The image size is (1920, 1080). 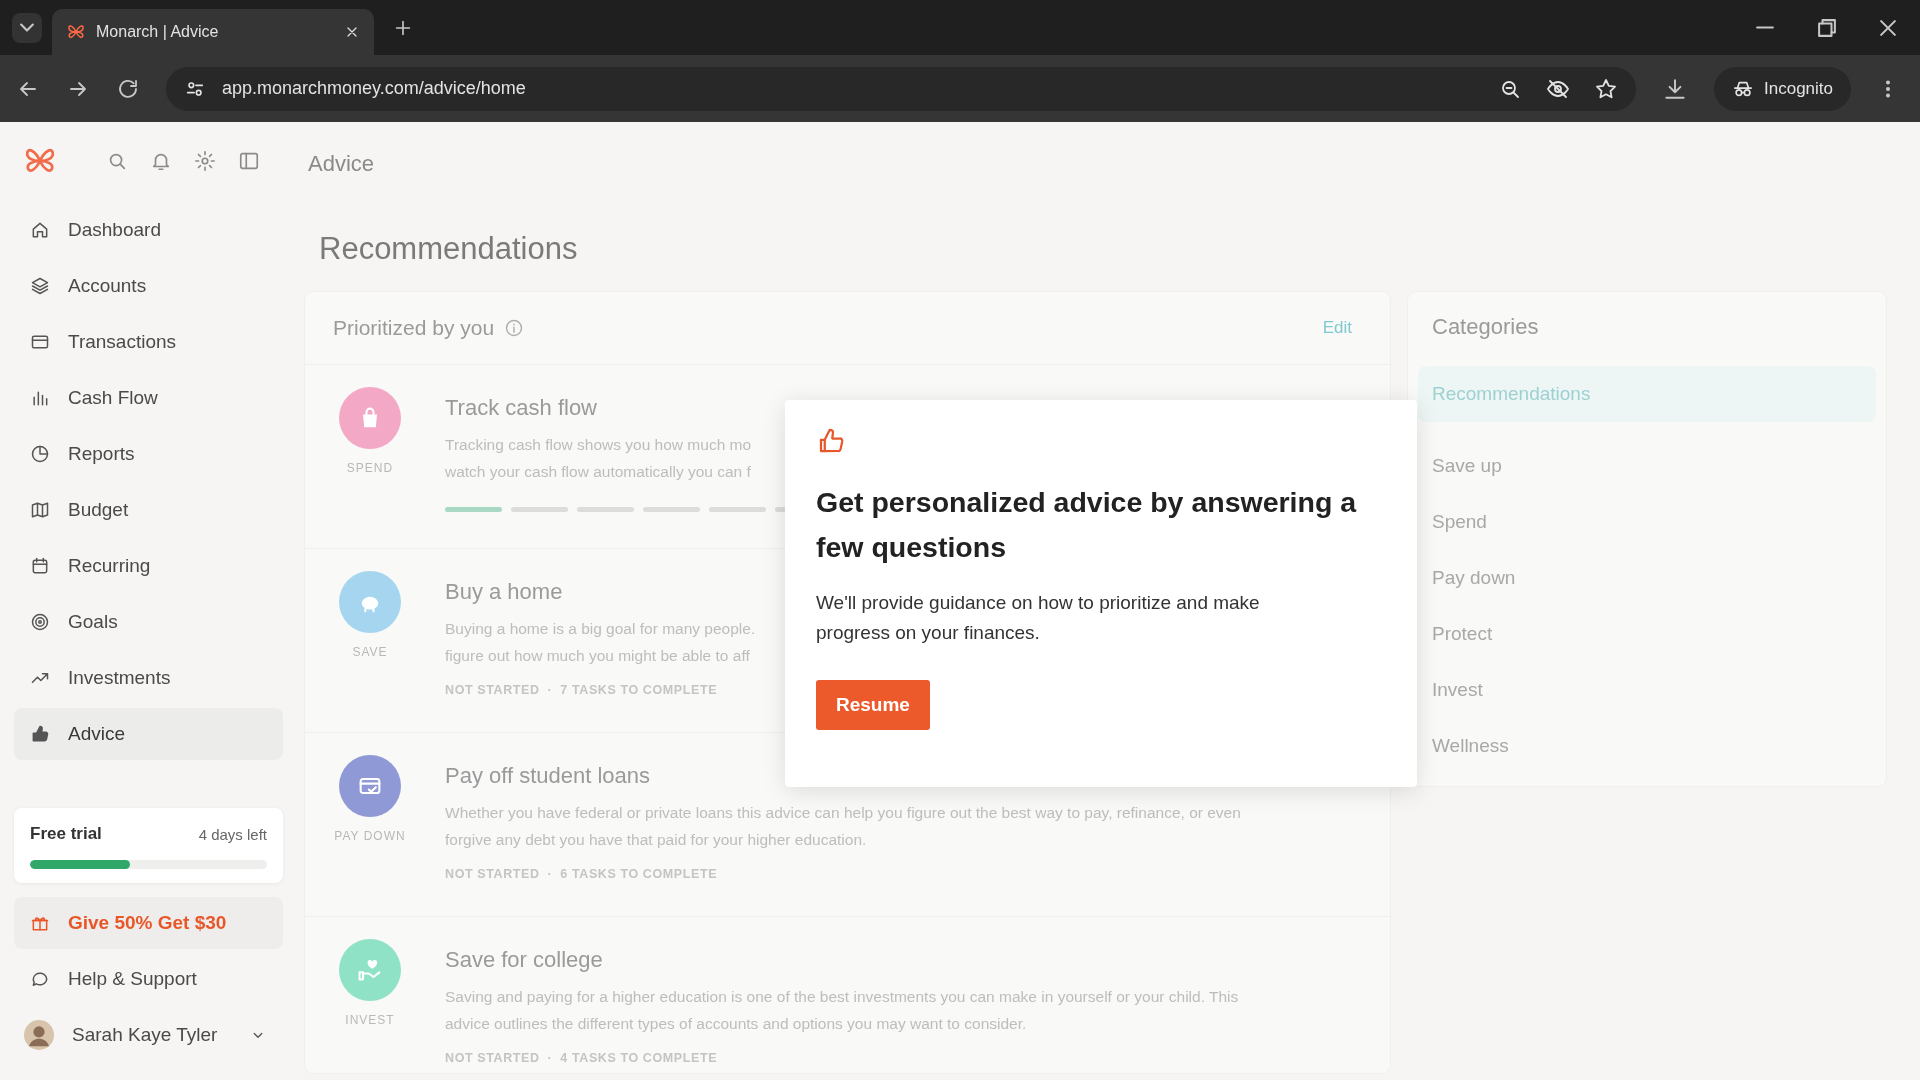 What do you see at coordinates (842, 1010) in the screenshot?
I see `card-description: Saving and paying for a higher education is one of the best investments you can make in yourself or your child. This advice outlines the different types of accounts and options you may want to consider.` at bounding box center [842, 1010].